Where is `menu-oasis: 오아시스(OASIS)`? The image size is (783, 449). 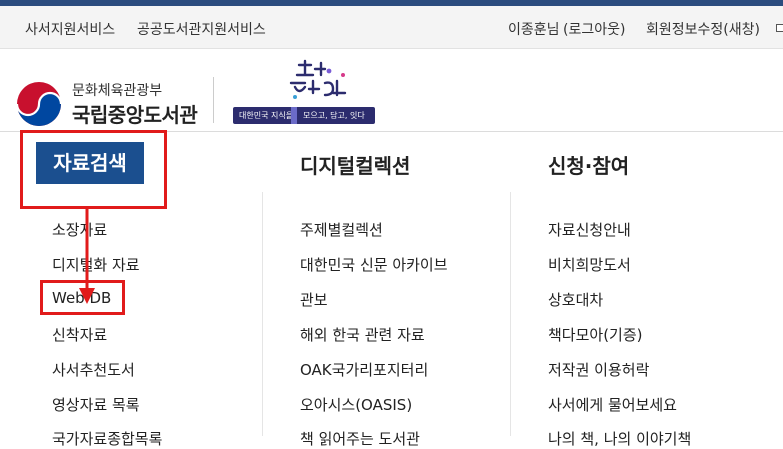 menu-oasis: 오아시스(OASIS) is located at coordinates (356, 404).